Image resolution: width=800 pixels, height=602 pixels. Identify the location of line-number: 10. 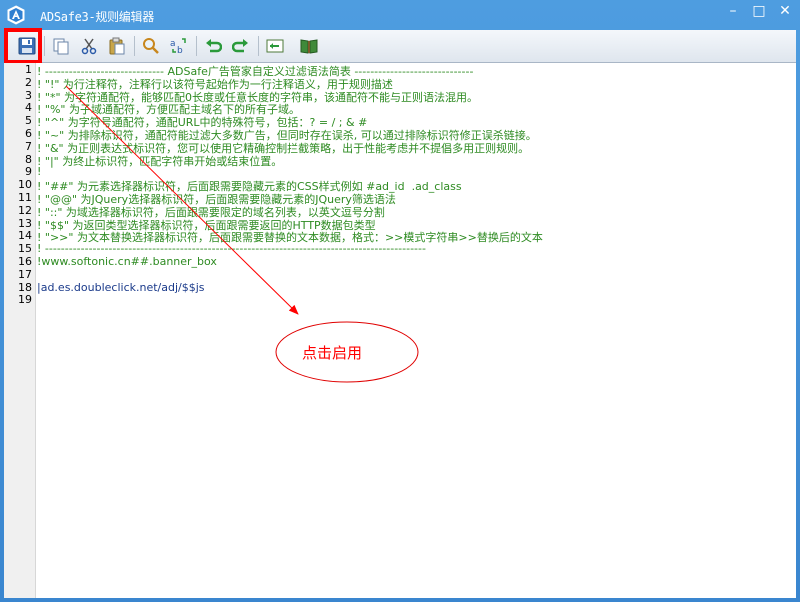
(25, 185).